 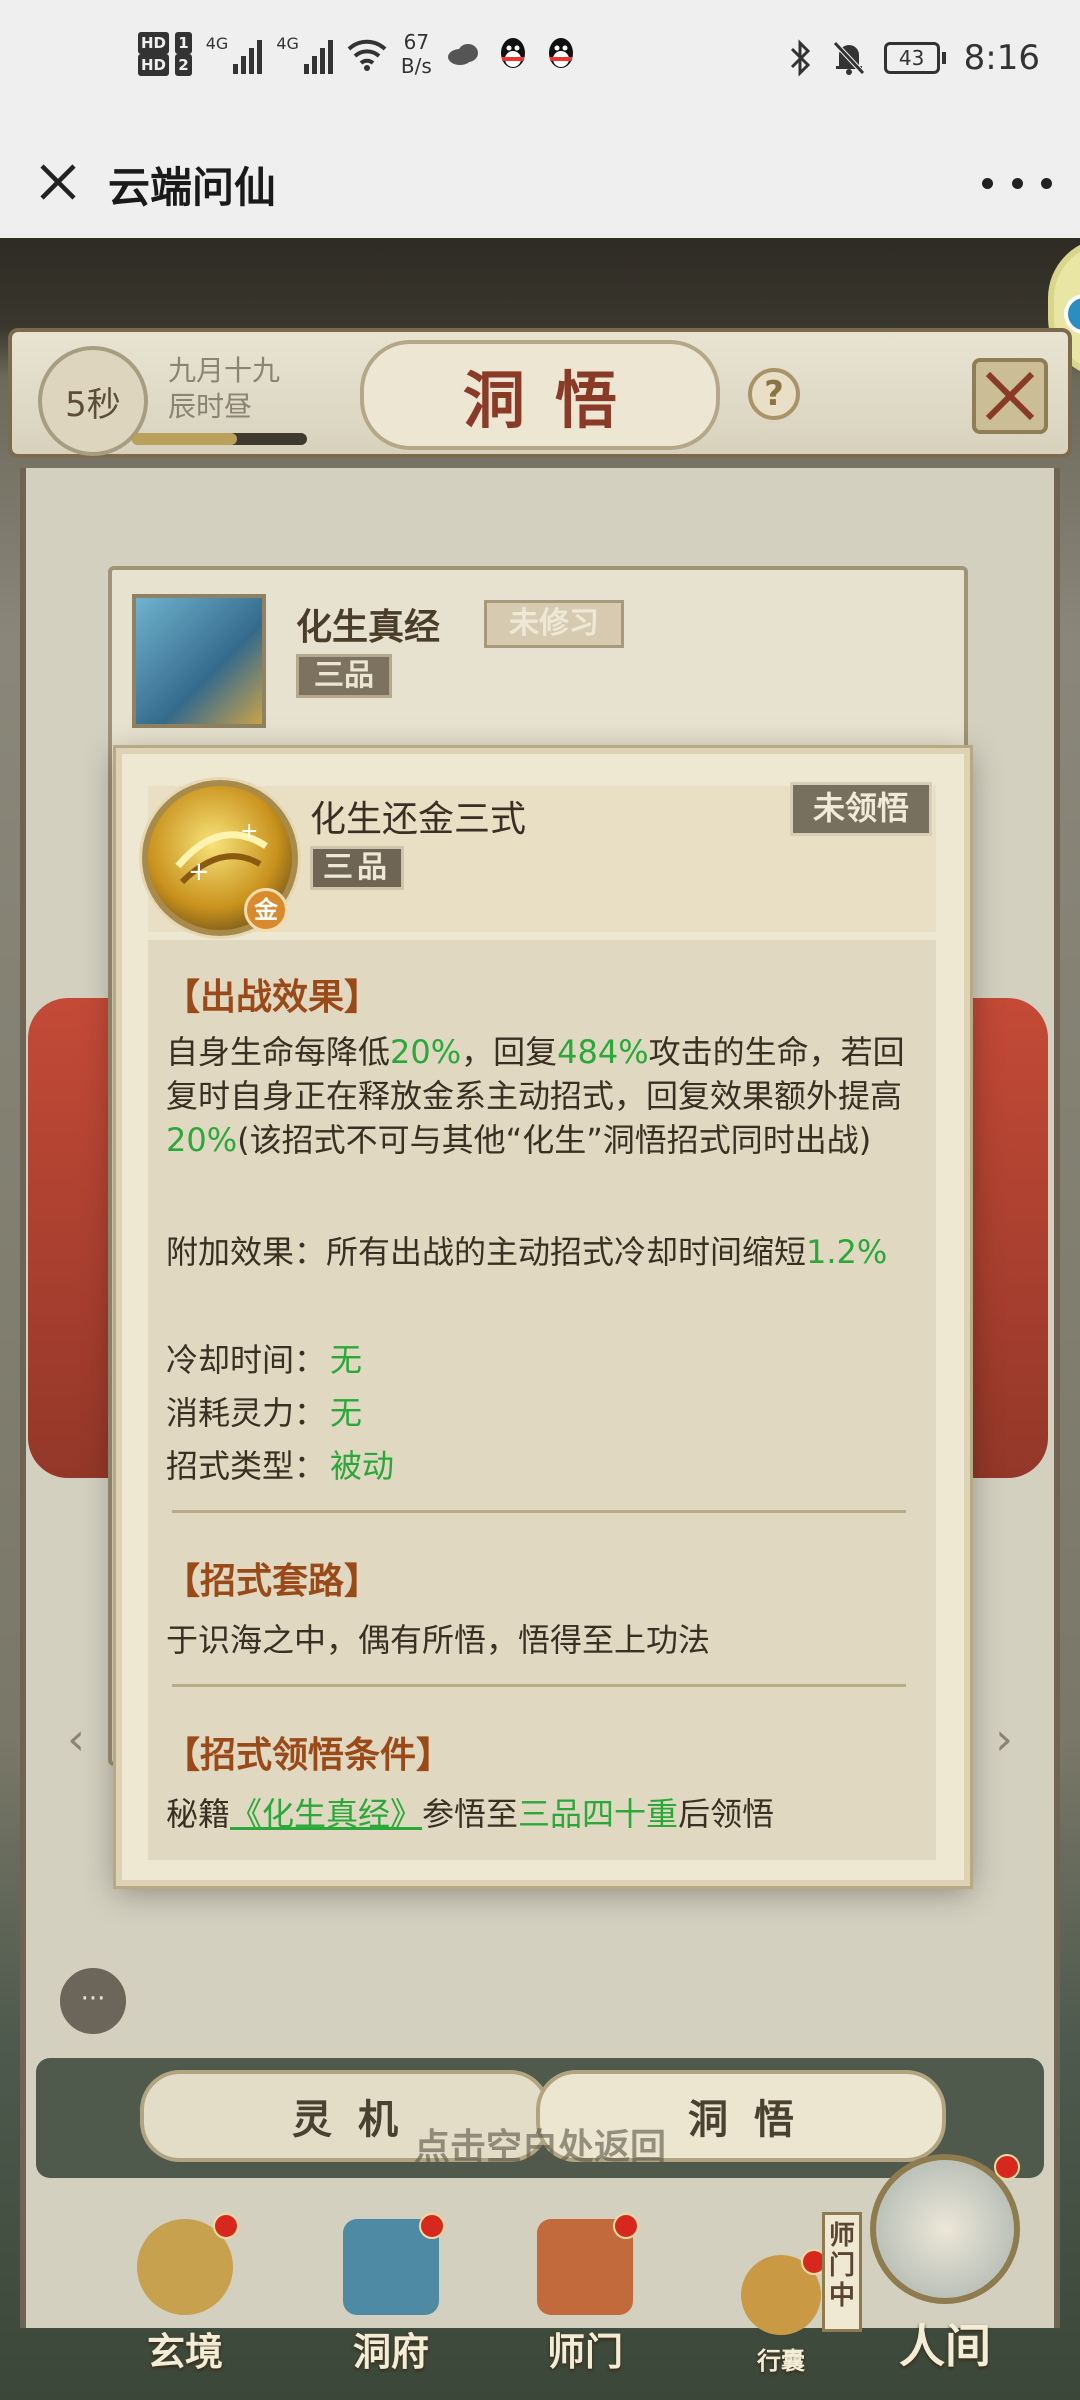 What do you see at coordinates (224, 389) in the screenshot?
I see `game-date: 九月十九 辰时昼` at bounding box center [224, 389].